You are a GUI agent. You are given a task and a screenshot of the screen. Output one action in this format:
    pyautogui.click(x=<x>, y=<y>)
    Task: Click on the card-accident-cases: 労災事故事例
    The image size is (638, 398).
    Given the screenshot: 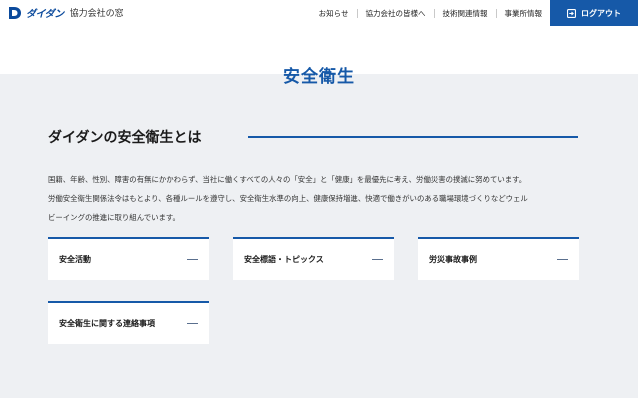 What is the action you would take?
    pyautogui.click(x=498, y=258)
    